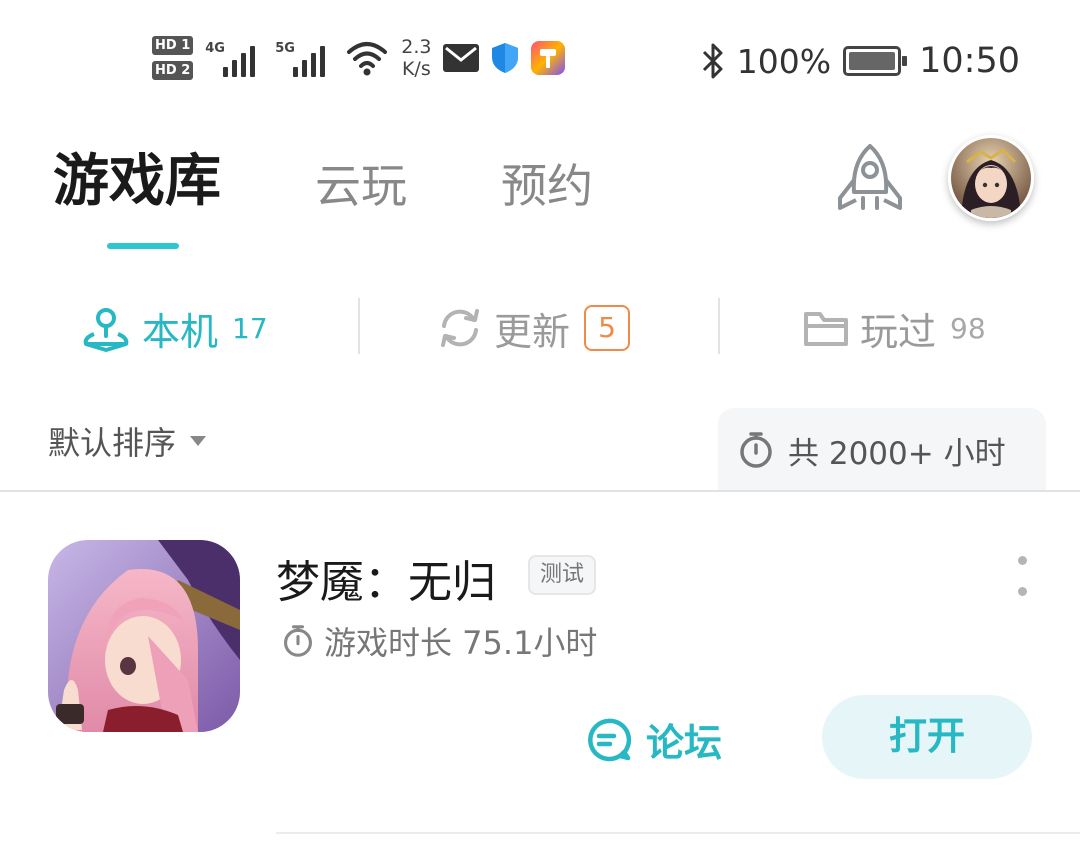 The image size is (1080, 850). Describe the element at coordinates (361, 186) in the screenshot. I see `tab-cloud-play: 云玩` at that location.